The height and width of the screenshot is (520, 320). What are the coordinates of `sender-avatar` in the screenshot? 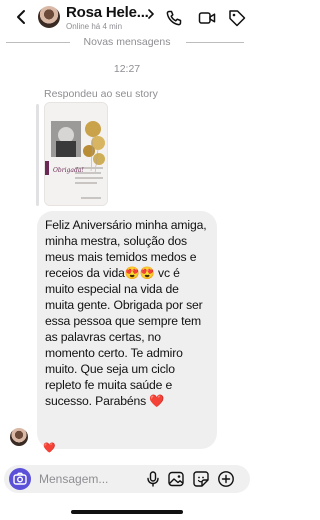 It's located at (19, 437).